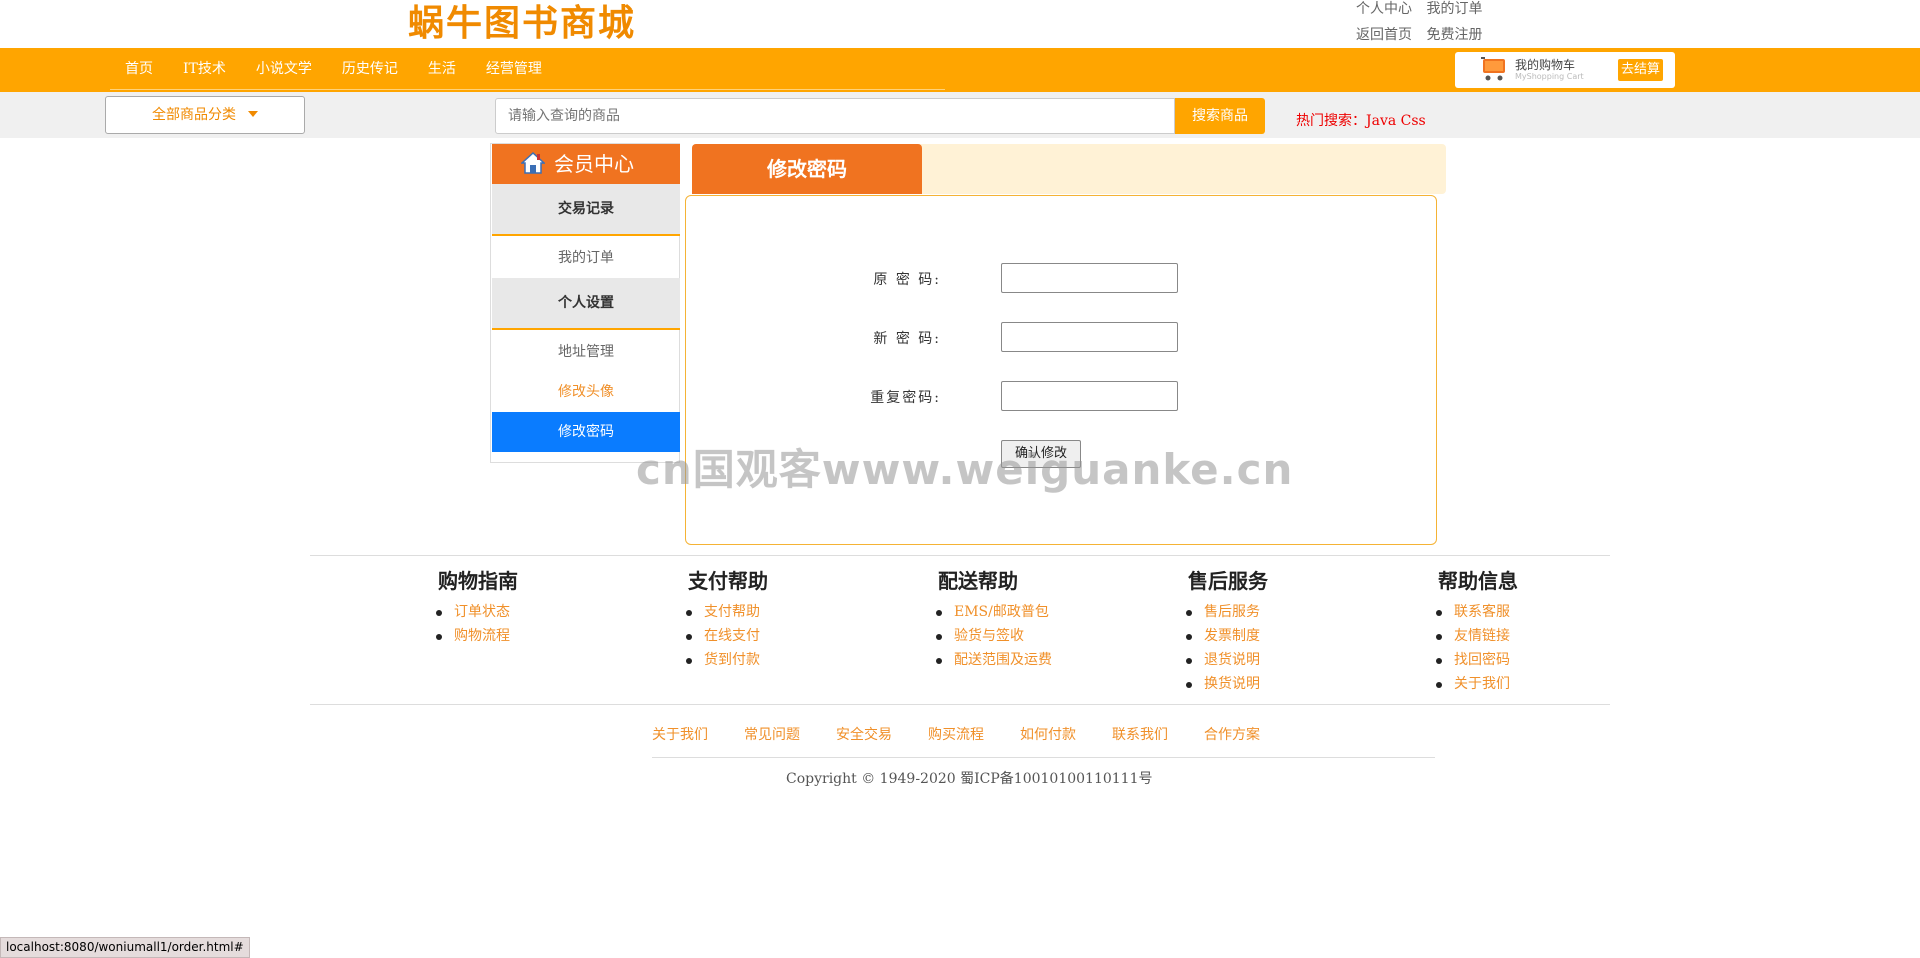 The width and height of the screenshot is (1920, 958). What do you see at coordinates (1536, 684) in the screenshot?
I see `footer-link: 关于我们` at bounding box center [1536, 684].